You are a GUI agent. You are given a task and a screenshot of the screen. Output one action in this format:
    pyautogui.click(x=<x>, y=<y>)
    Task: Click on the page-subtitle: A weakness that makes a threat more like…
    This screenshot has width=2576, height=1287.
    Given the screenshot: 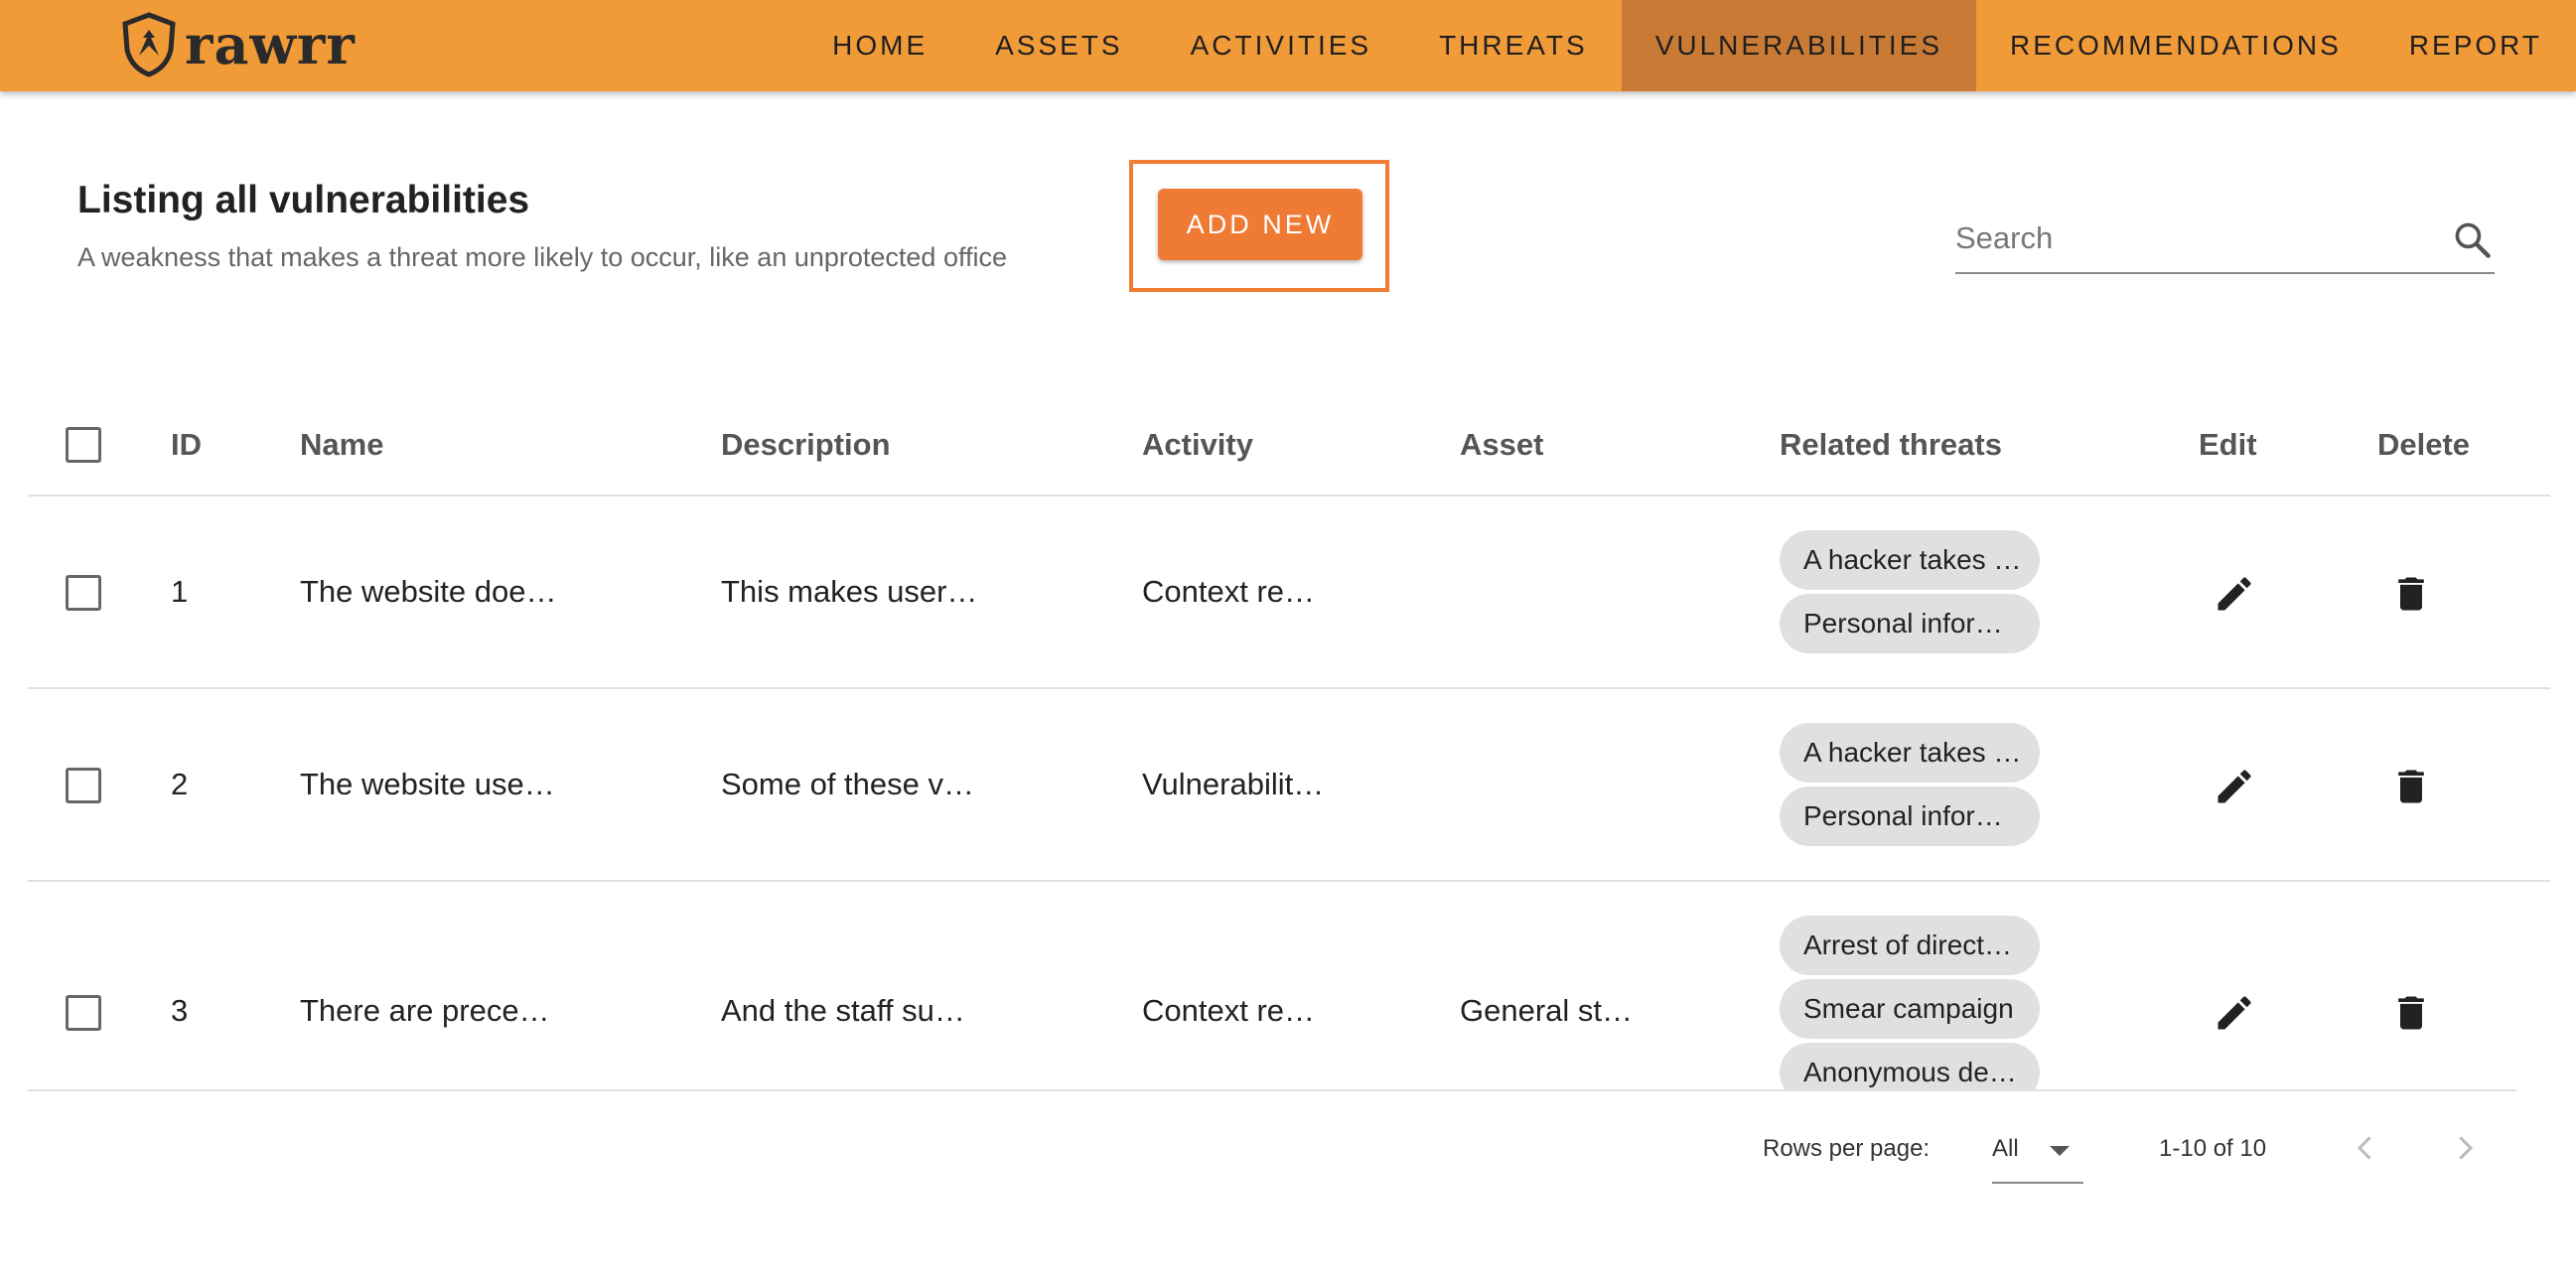 What is the action you would take?
    pyautogui.click(x=542, y=257)
    